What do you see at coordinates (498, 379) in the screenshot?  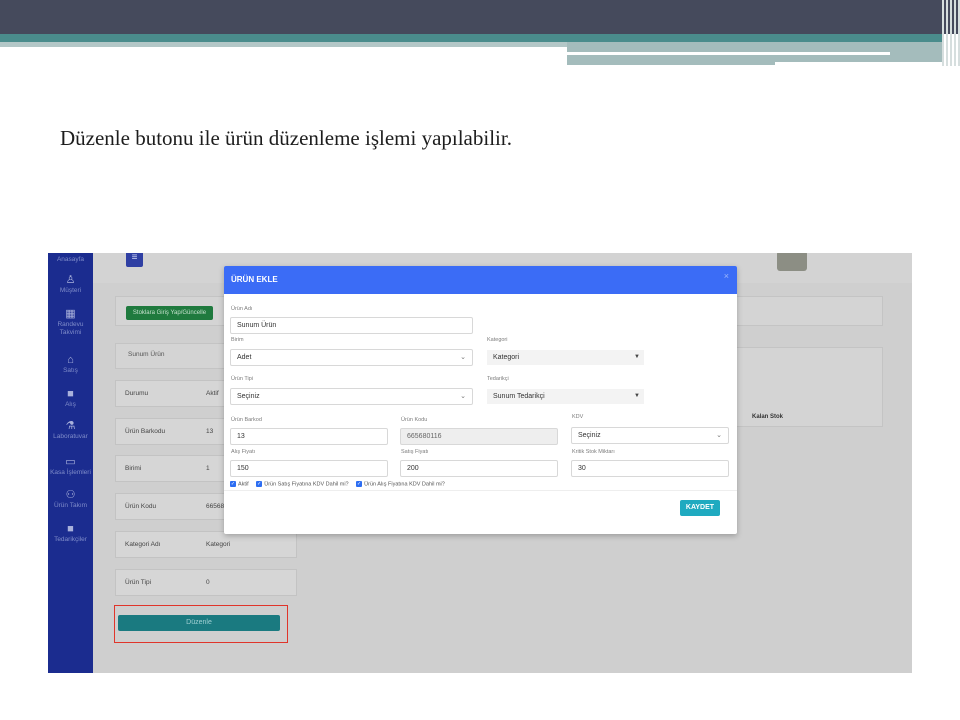 I see `tedarikci-label: Tedarikçi` at bounding box center [498, 379].